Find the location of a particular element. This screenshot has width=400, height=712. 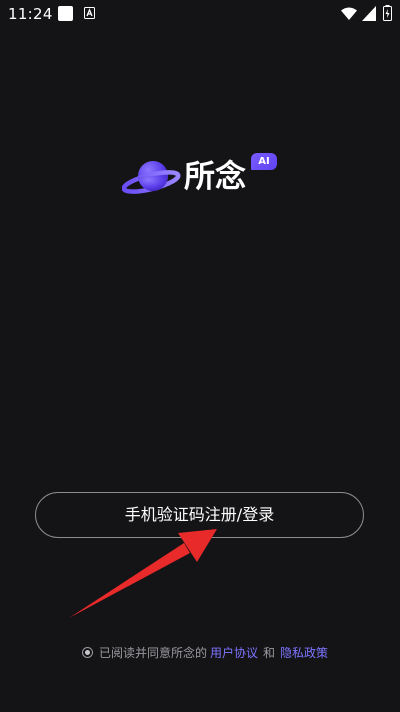

arrow-annotation is located at coordinates (143, 573).